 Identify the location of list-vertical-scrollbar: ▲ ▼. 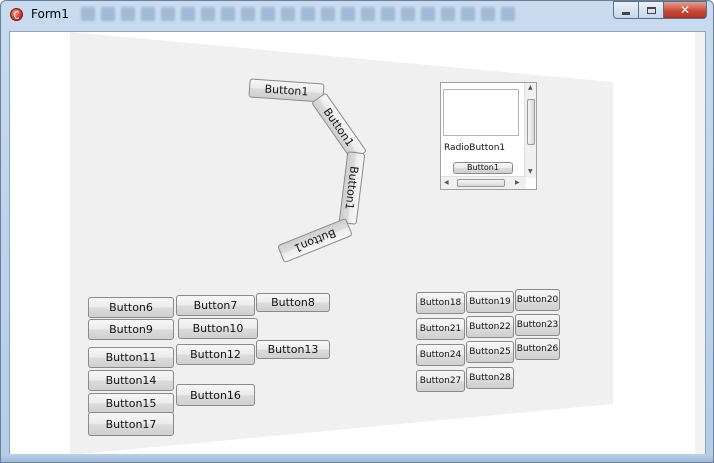
(530, 130).